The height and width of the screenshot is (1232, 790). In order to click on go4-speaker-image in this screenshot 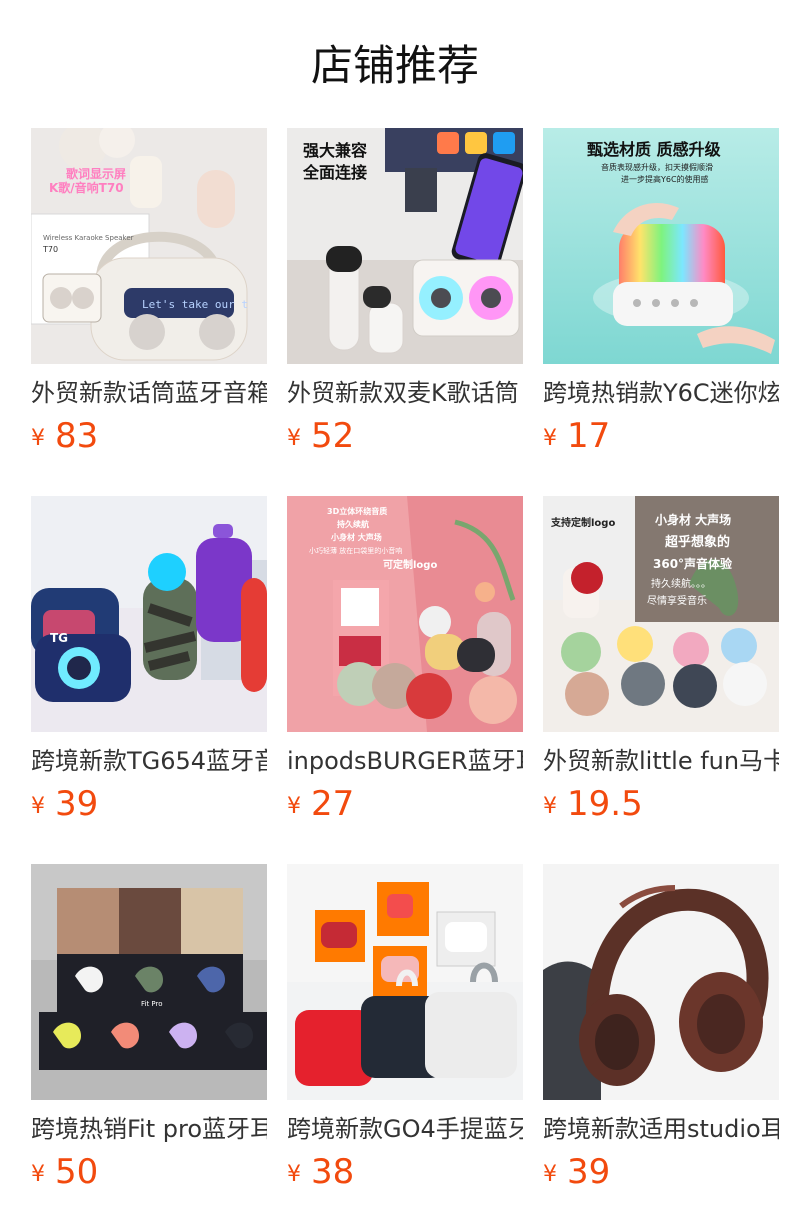, I will do `click(405, 982)`.